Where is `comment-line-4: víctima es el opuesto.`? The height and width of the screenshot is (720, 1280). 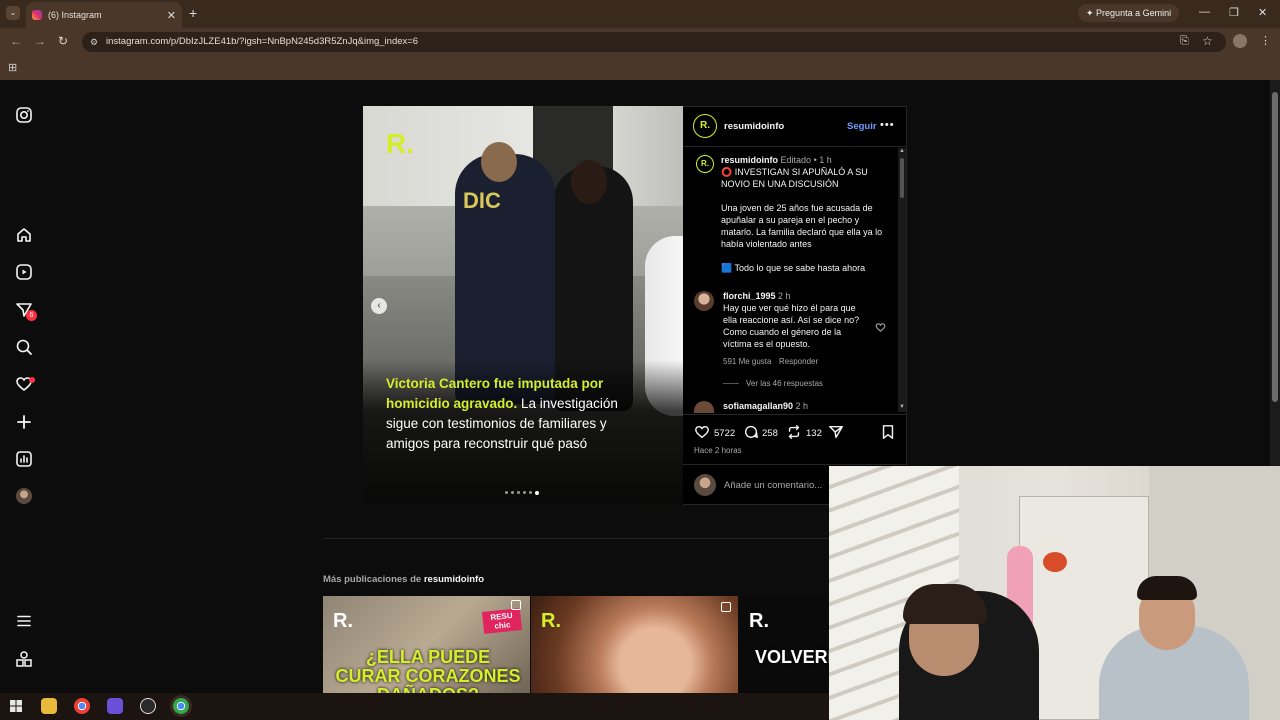
comment-line-4: víctima es el opuesto. is located at coordinates (767, 344).